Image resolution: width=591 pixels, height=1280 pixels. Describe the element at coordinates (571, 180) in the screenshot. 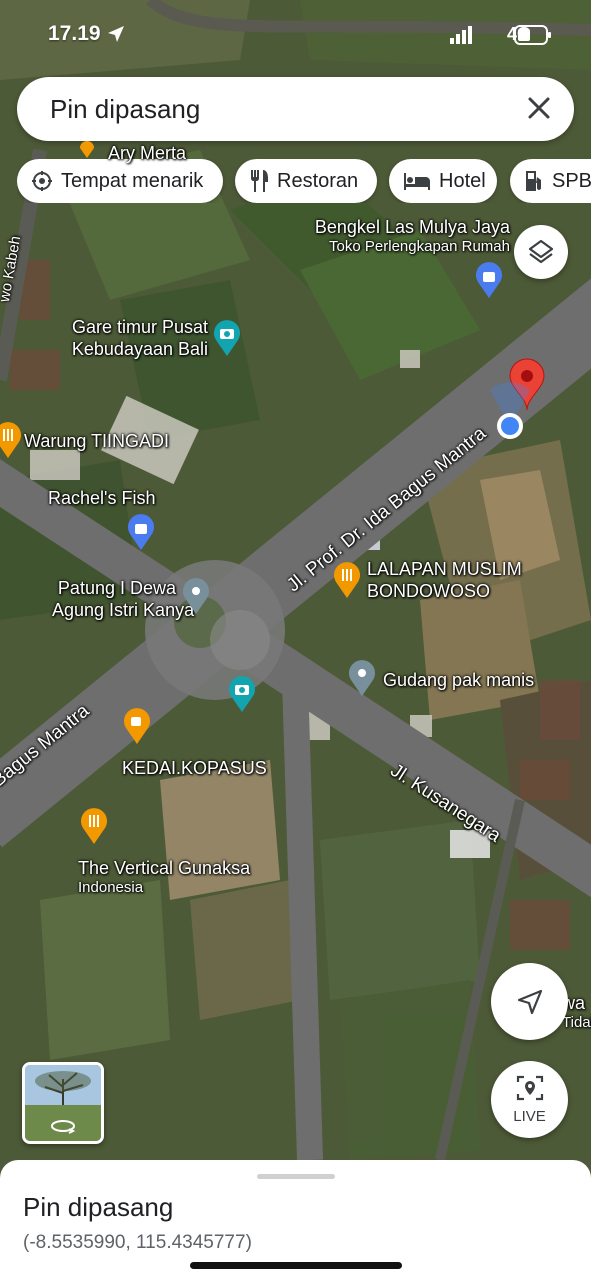

I see `chip-label: SPB` at that location.